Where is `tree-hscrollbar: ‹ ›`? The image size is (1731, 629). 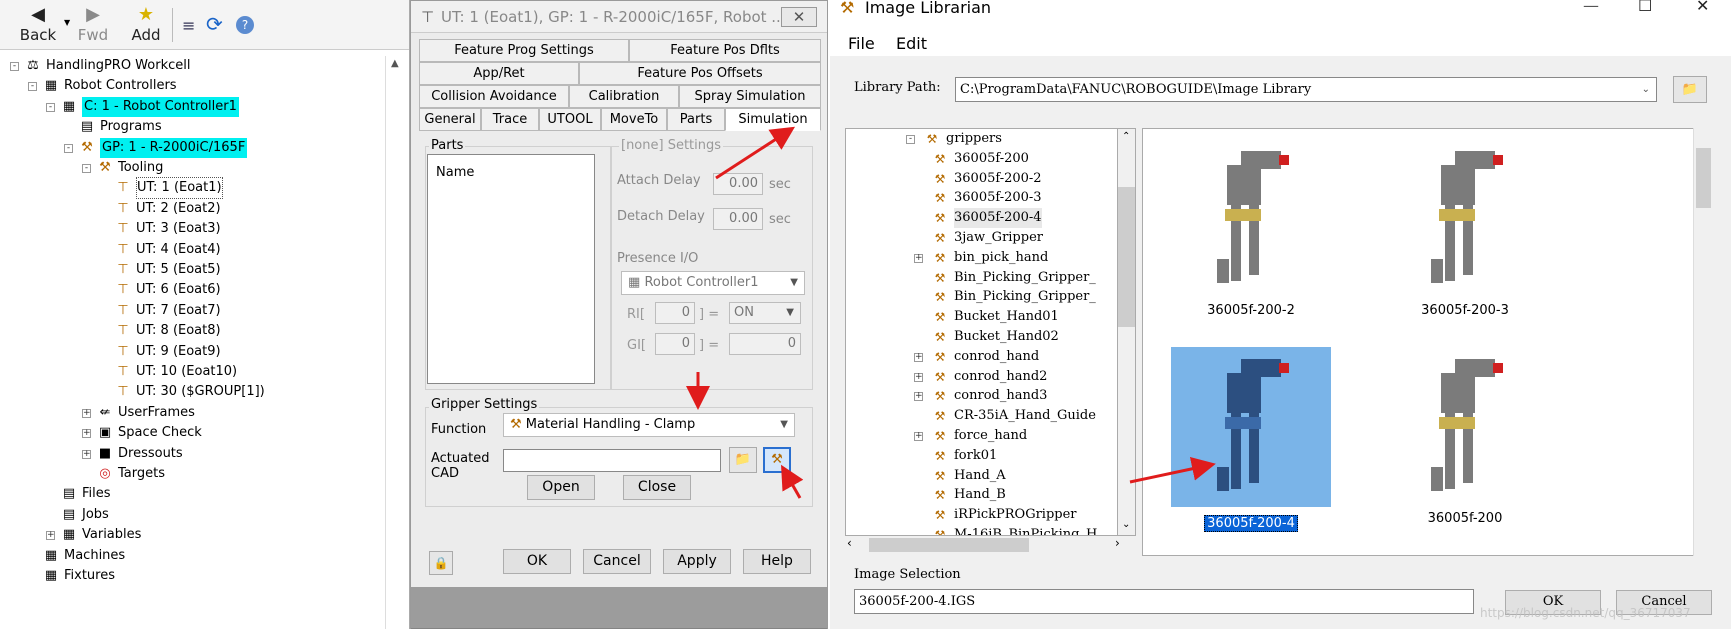
tree-hscrollbar: ‹ › is located at coordinates (990, 545).